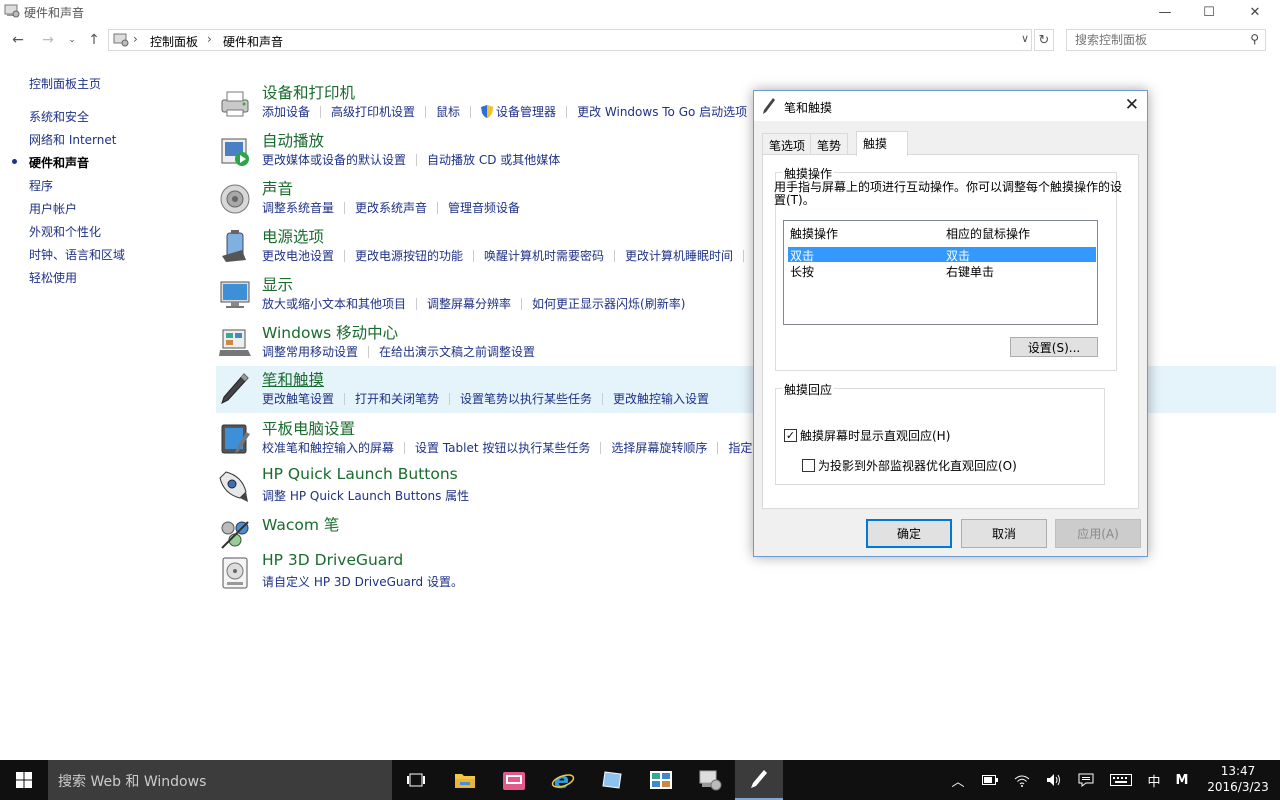  What do you see at coordinates (293, 379) in the screenshot?
I see `category-title: 笔和触摸` at bounding box center [293, 379].